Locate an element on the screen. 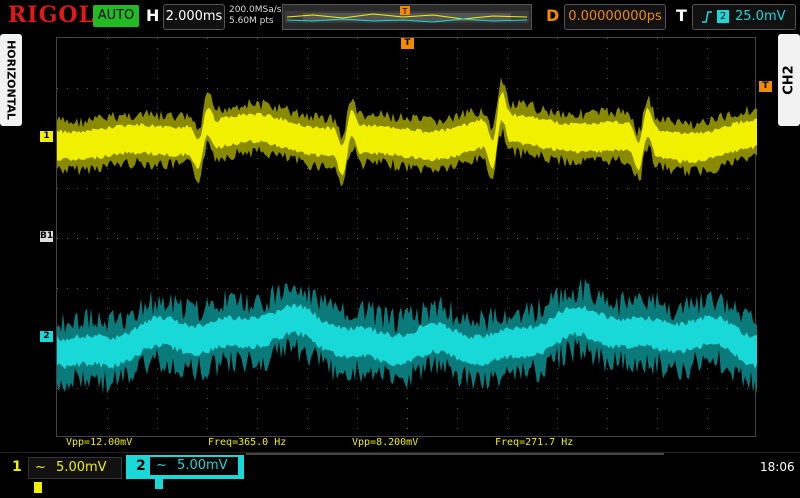  channel-status-bar: 1 ~ 5.00mV 2 ~ 5.00mV 18:06 is located at coordinates (400, 472).